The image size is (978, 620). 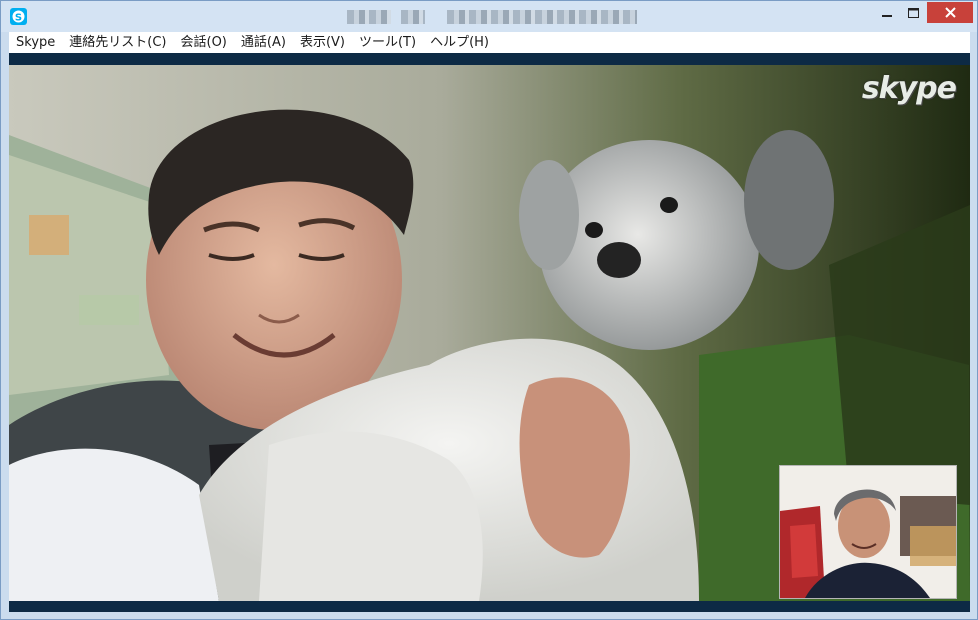 What do you see at coordinates (459, 42) in the screenshot?
I see `menu-help: ヘルプ(H)` at bounding box center [459, 42].